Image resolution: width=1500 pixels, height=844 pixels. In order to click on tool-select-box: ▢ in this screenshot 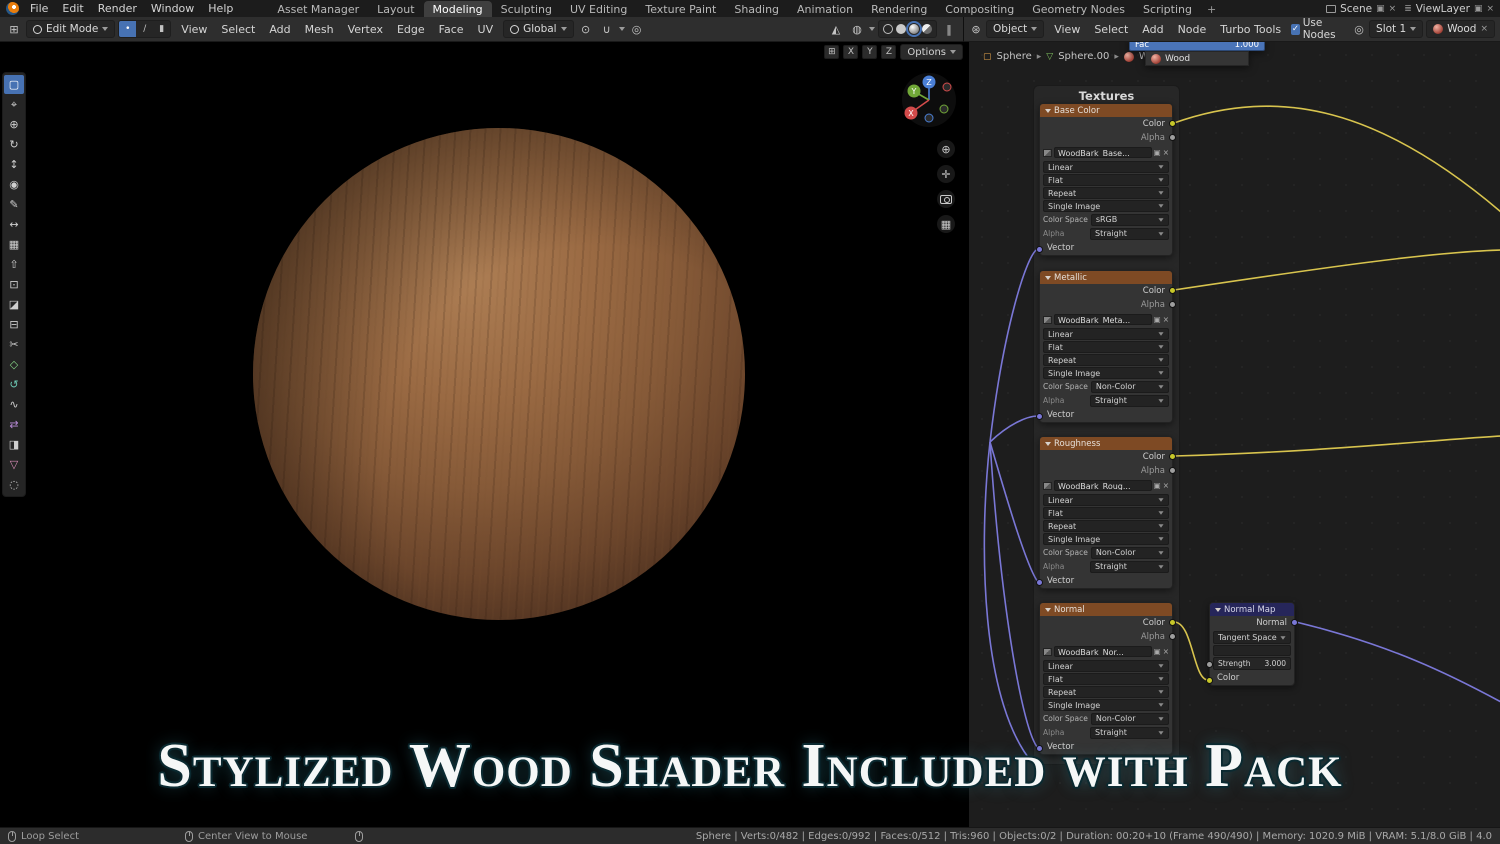, I will do `click(14, 84)`.